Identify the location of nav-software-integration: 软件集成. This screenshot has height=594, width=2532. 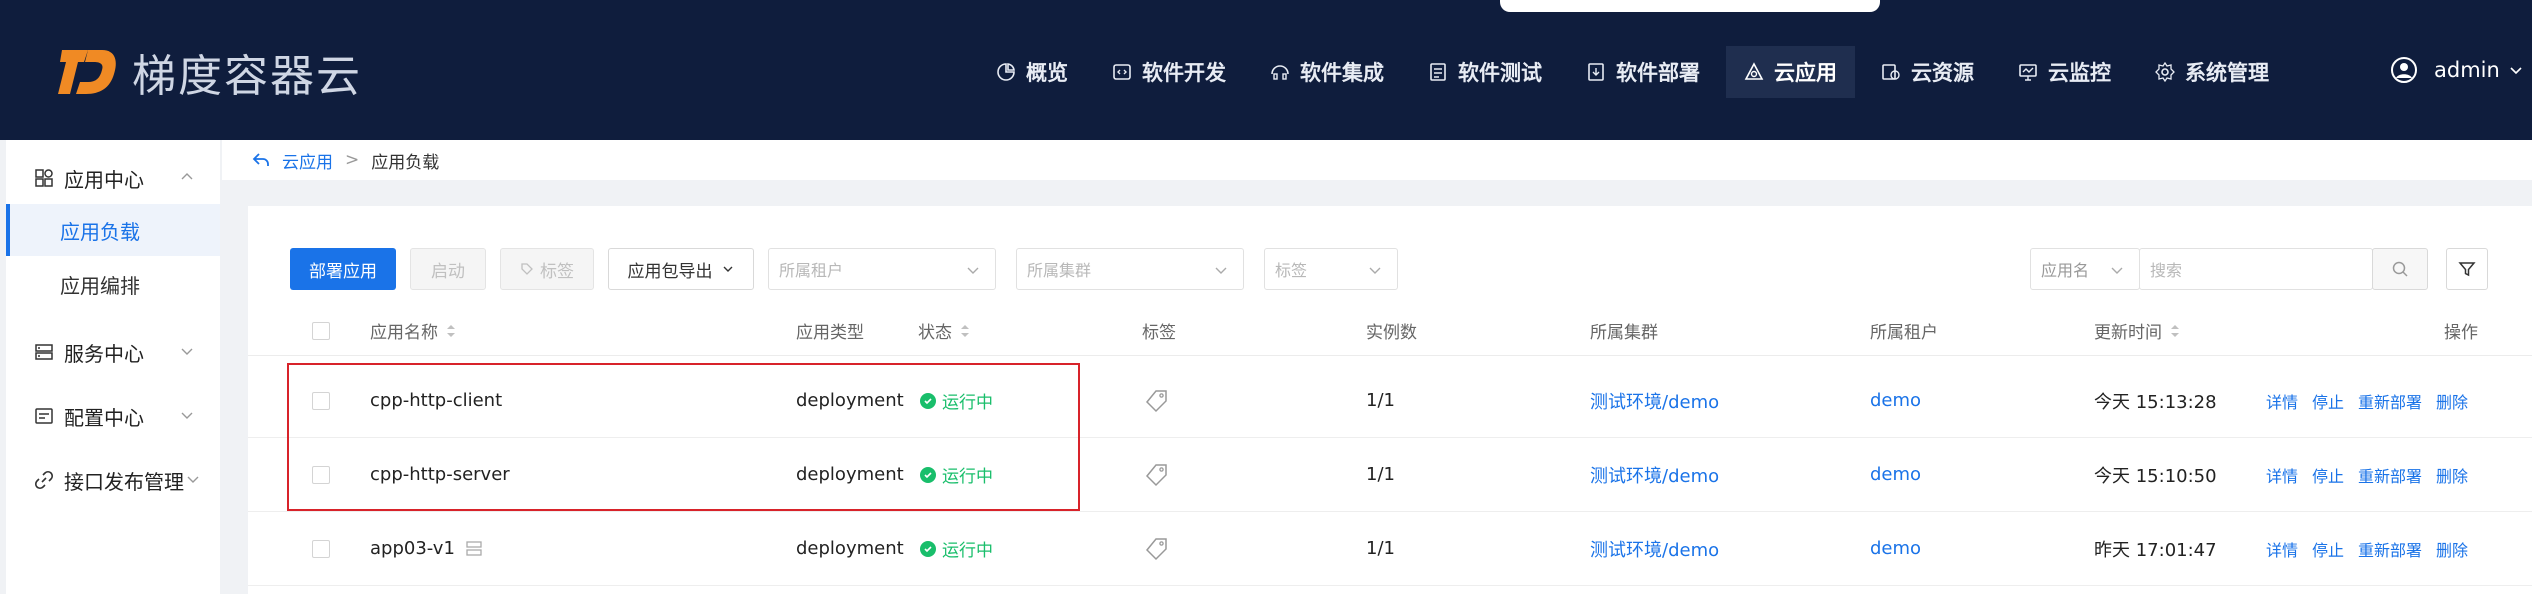
(1327, 72).